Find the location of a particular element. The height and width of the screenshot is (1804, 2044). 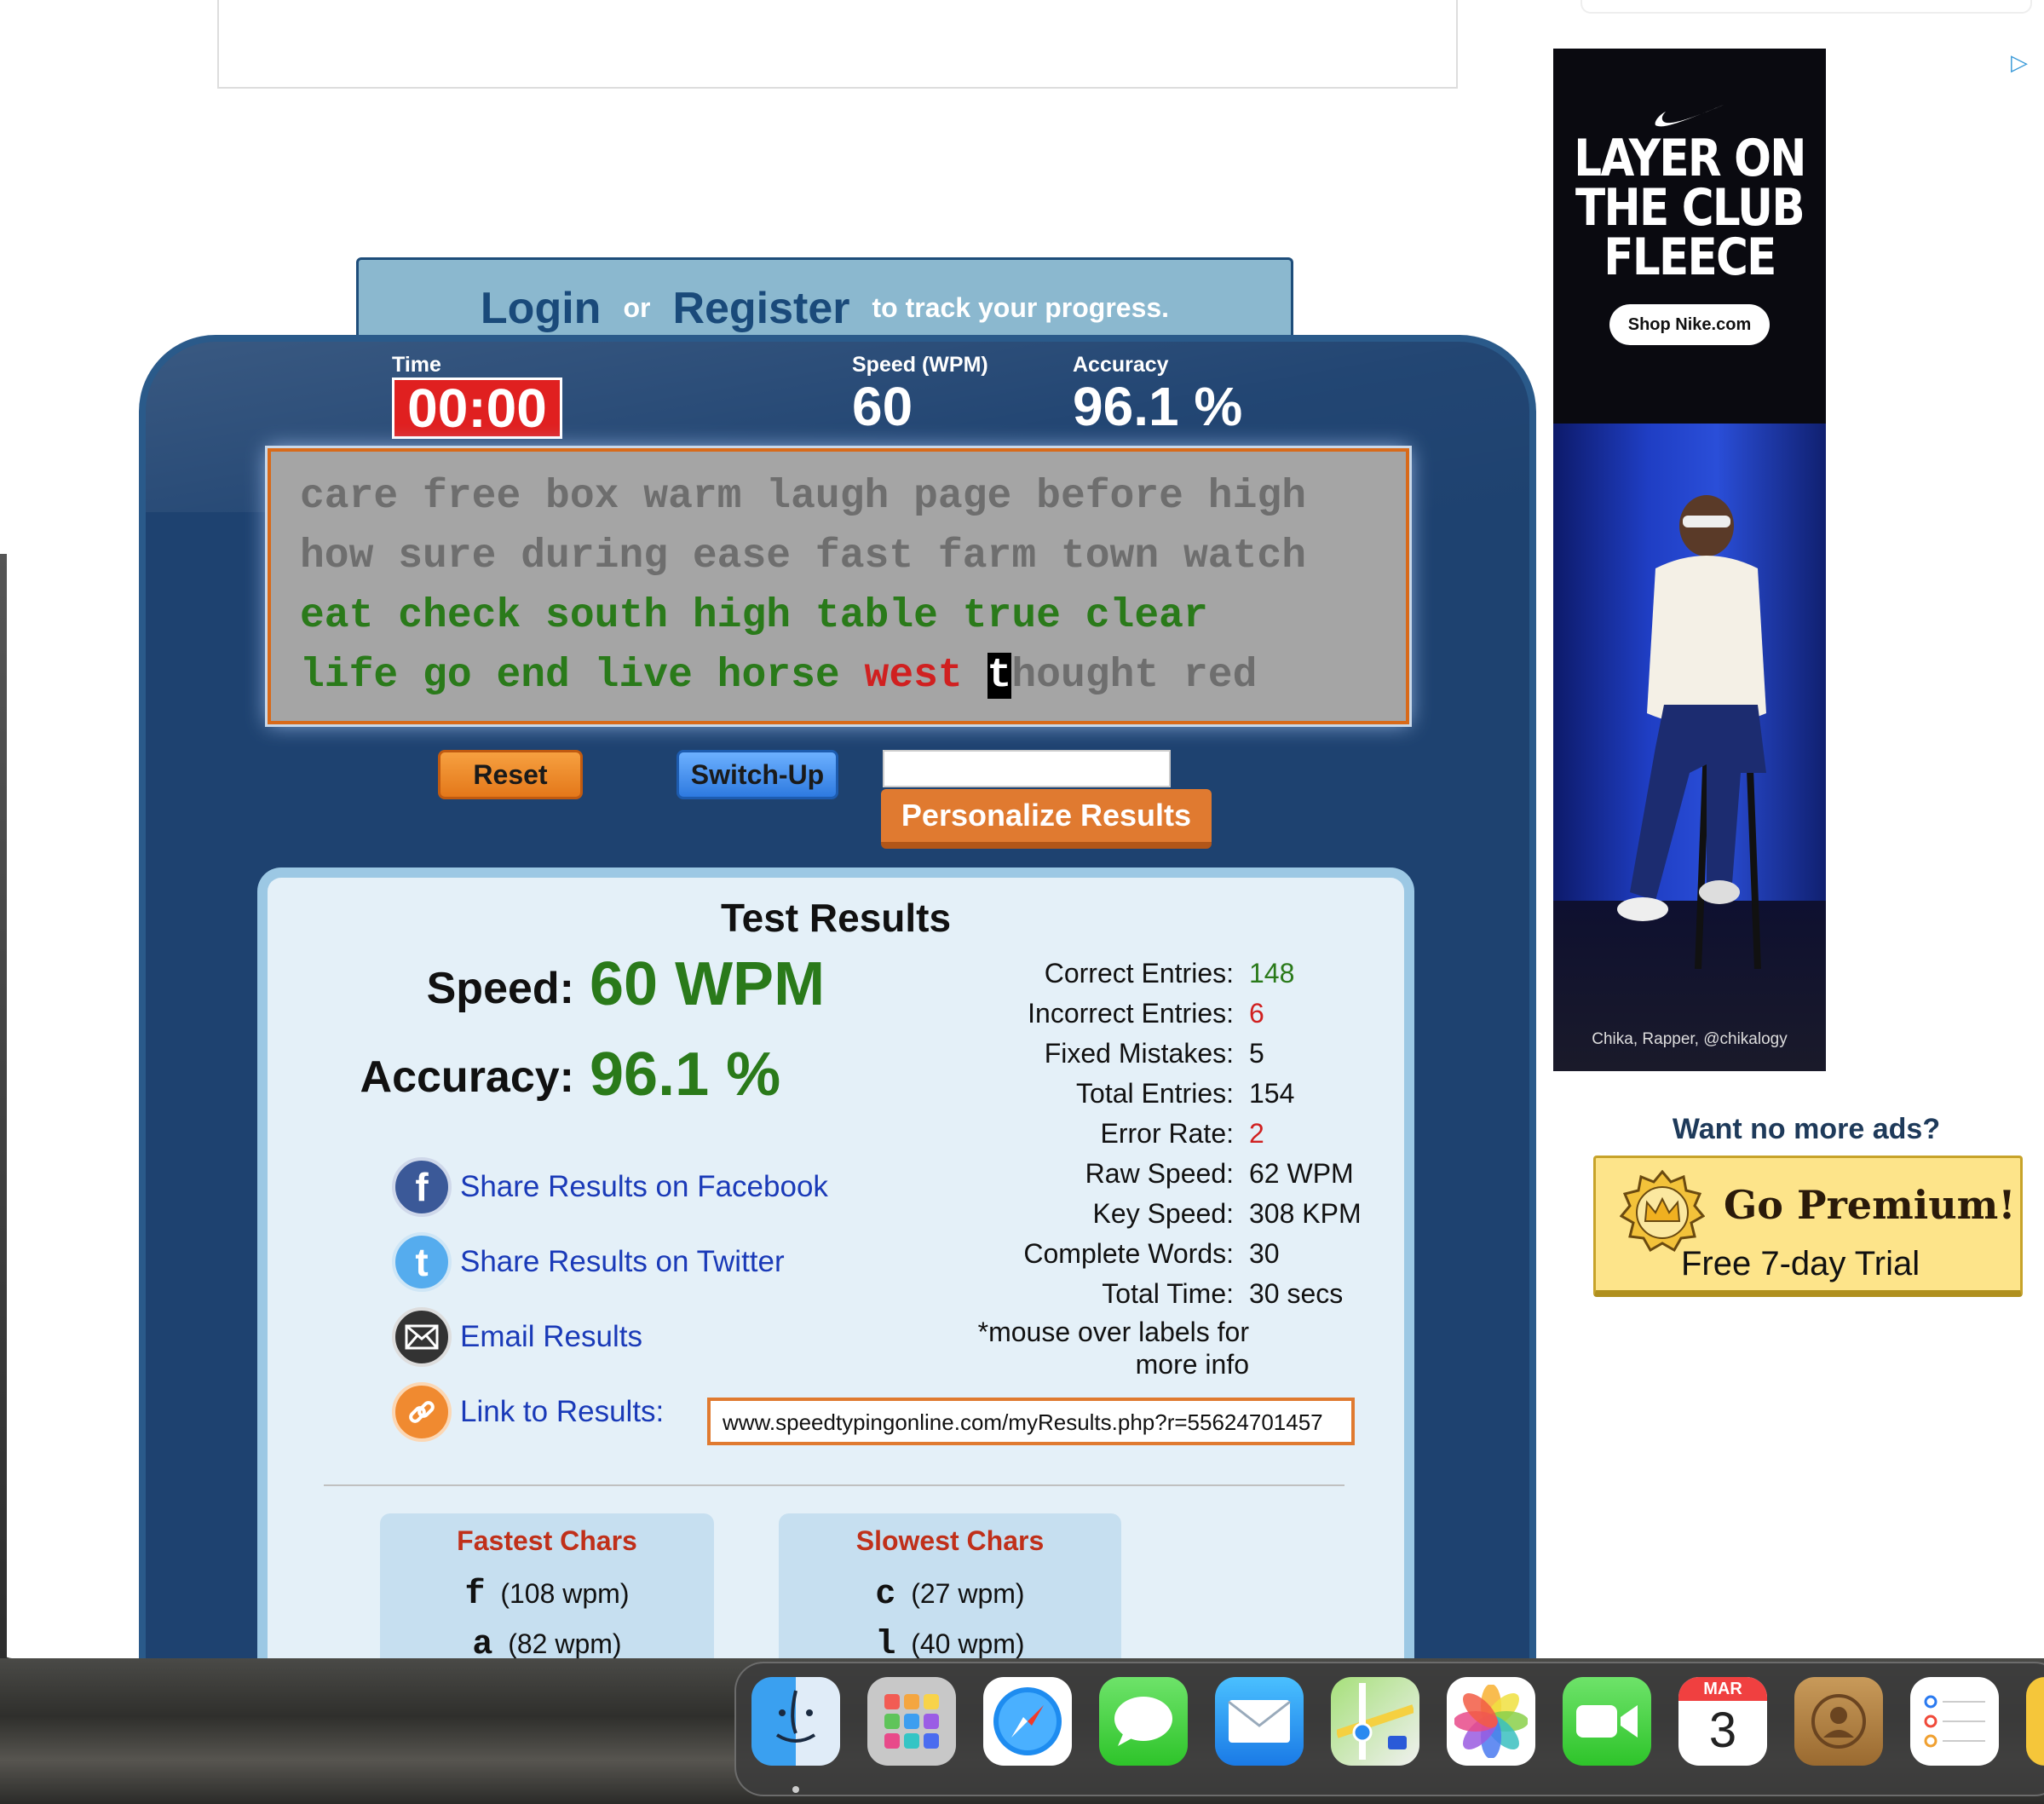

share-facebook-row: f Share Results on Facebook is located at coordinates (610, 1187).